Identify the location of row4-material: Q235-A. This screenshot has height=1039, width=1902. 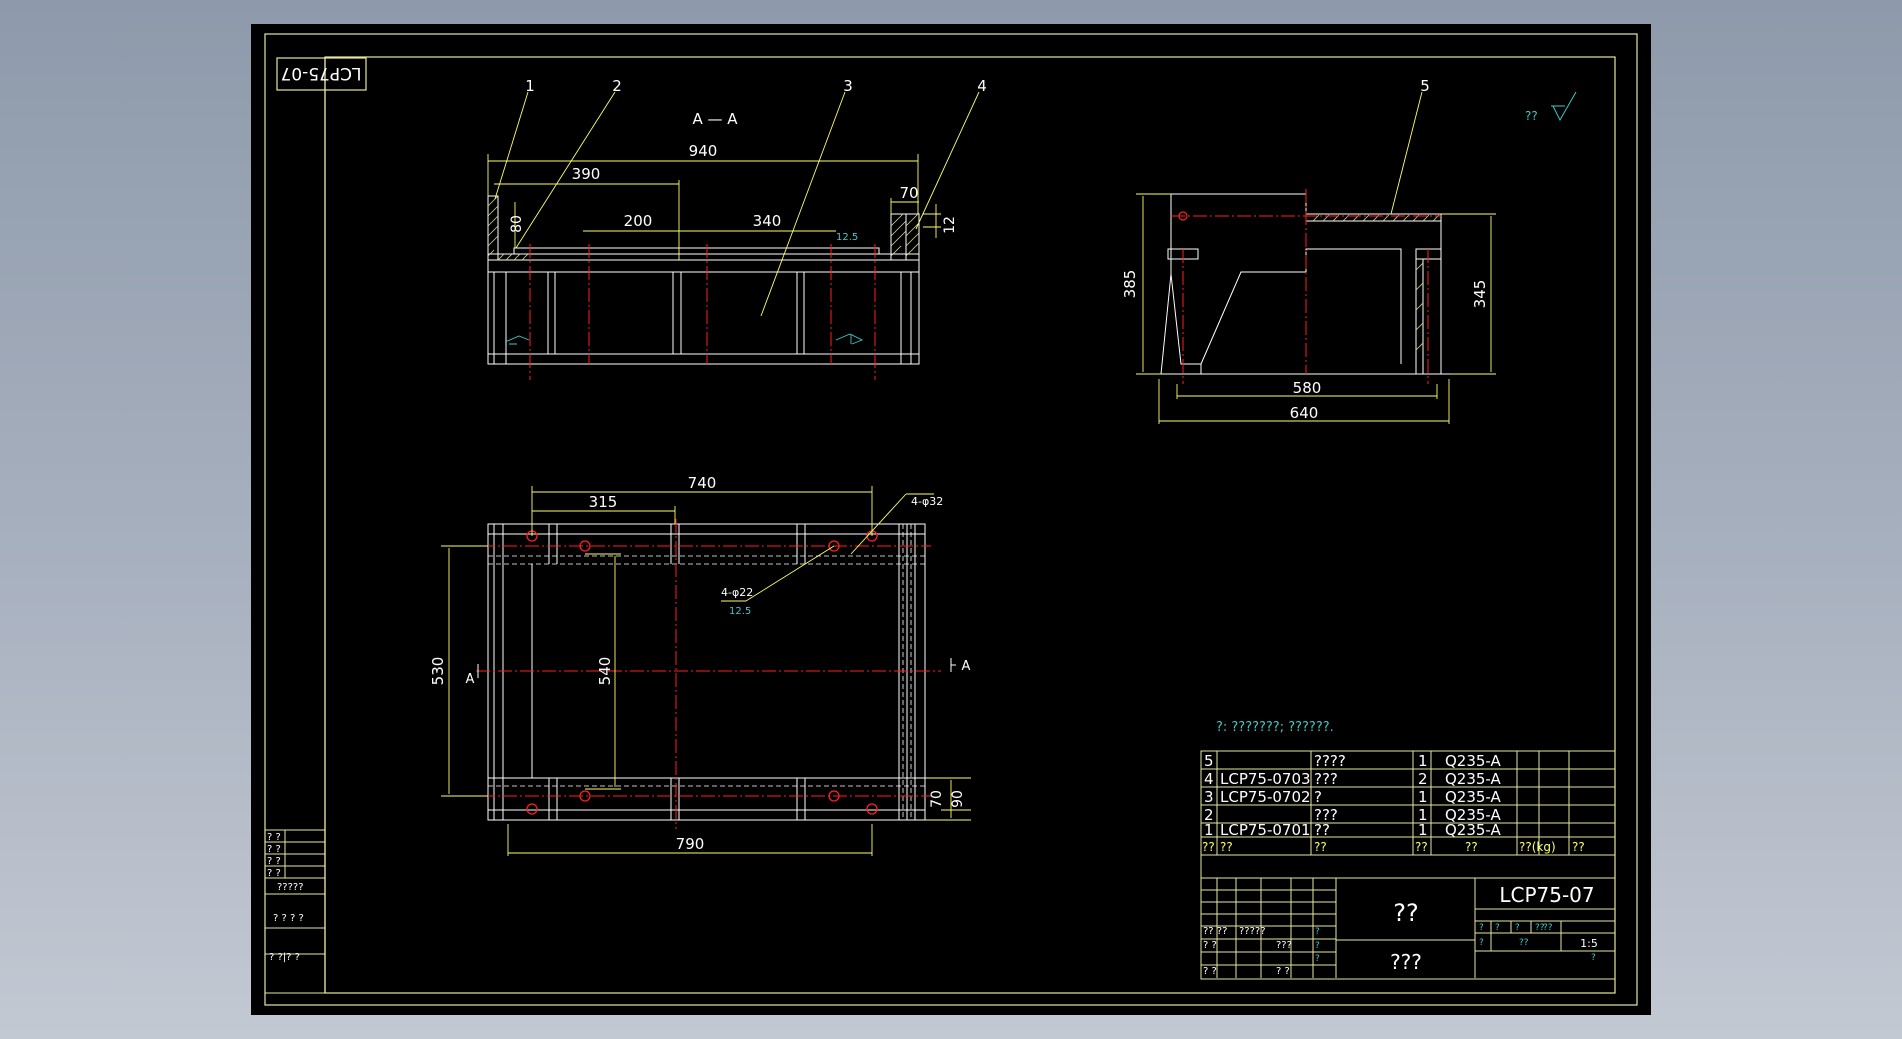
(1473, 779).